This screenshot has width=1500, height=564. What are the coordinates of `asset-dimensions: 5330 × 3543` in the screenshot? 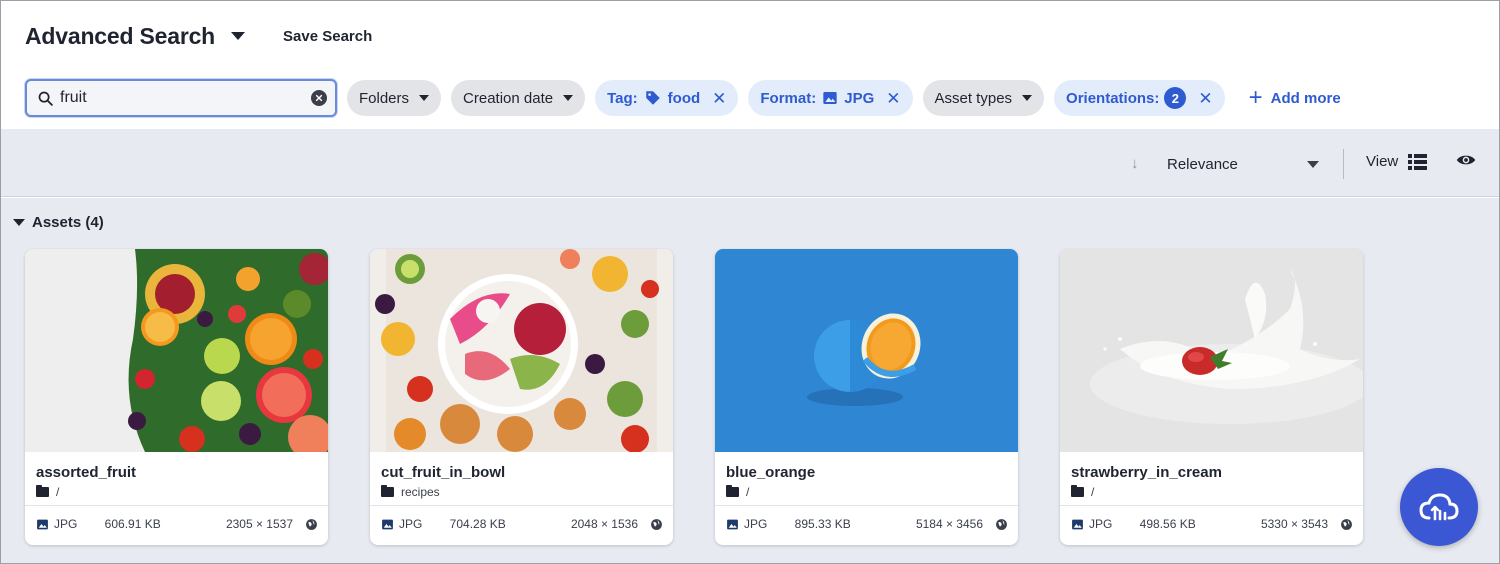 It's located at (1294, 524).